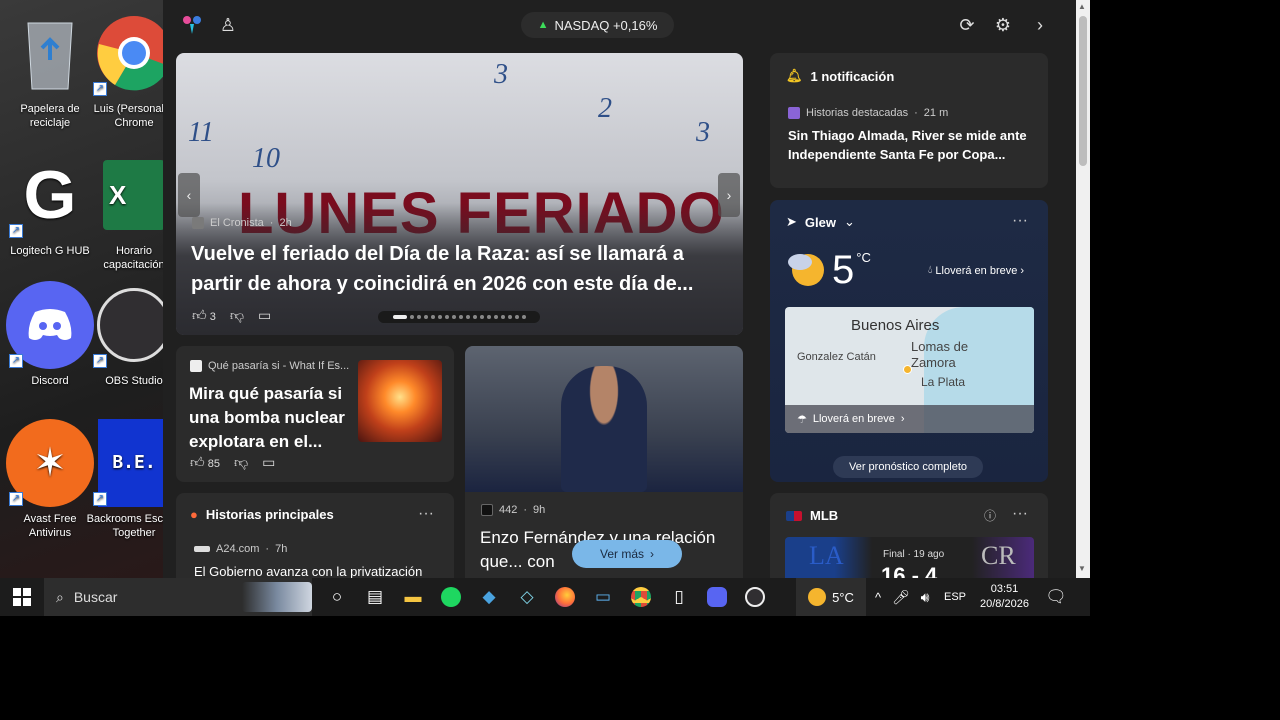 Image resolution: width=1280 pixels, height=720 pixels. What do you see at coordinates (50, 204) in the screenshot?
I see `desktop-icon-logitech: G ↗ Logitech G HUB` at bounding box center [50, 204].